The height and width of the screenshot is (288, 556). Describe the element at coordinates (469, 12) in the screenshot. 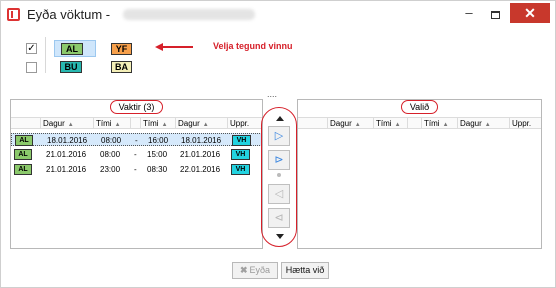

I see `minimize-icon: –` at that location.